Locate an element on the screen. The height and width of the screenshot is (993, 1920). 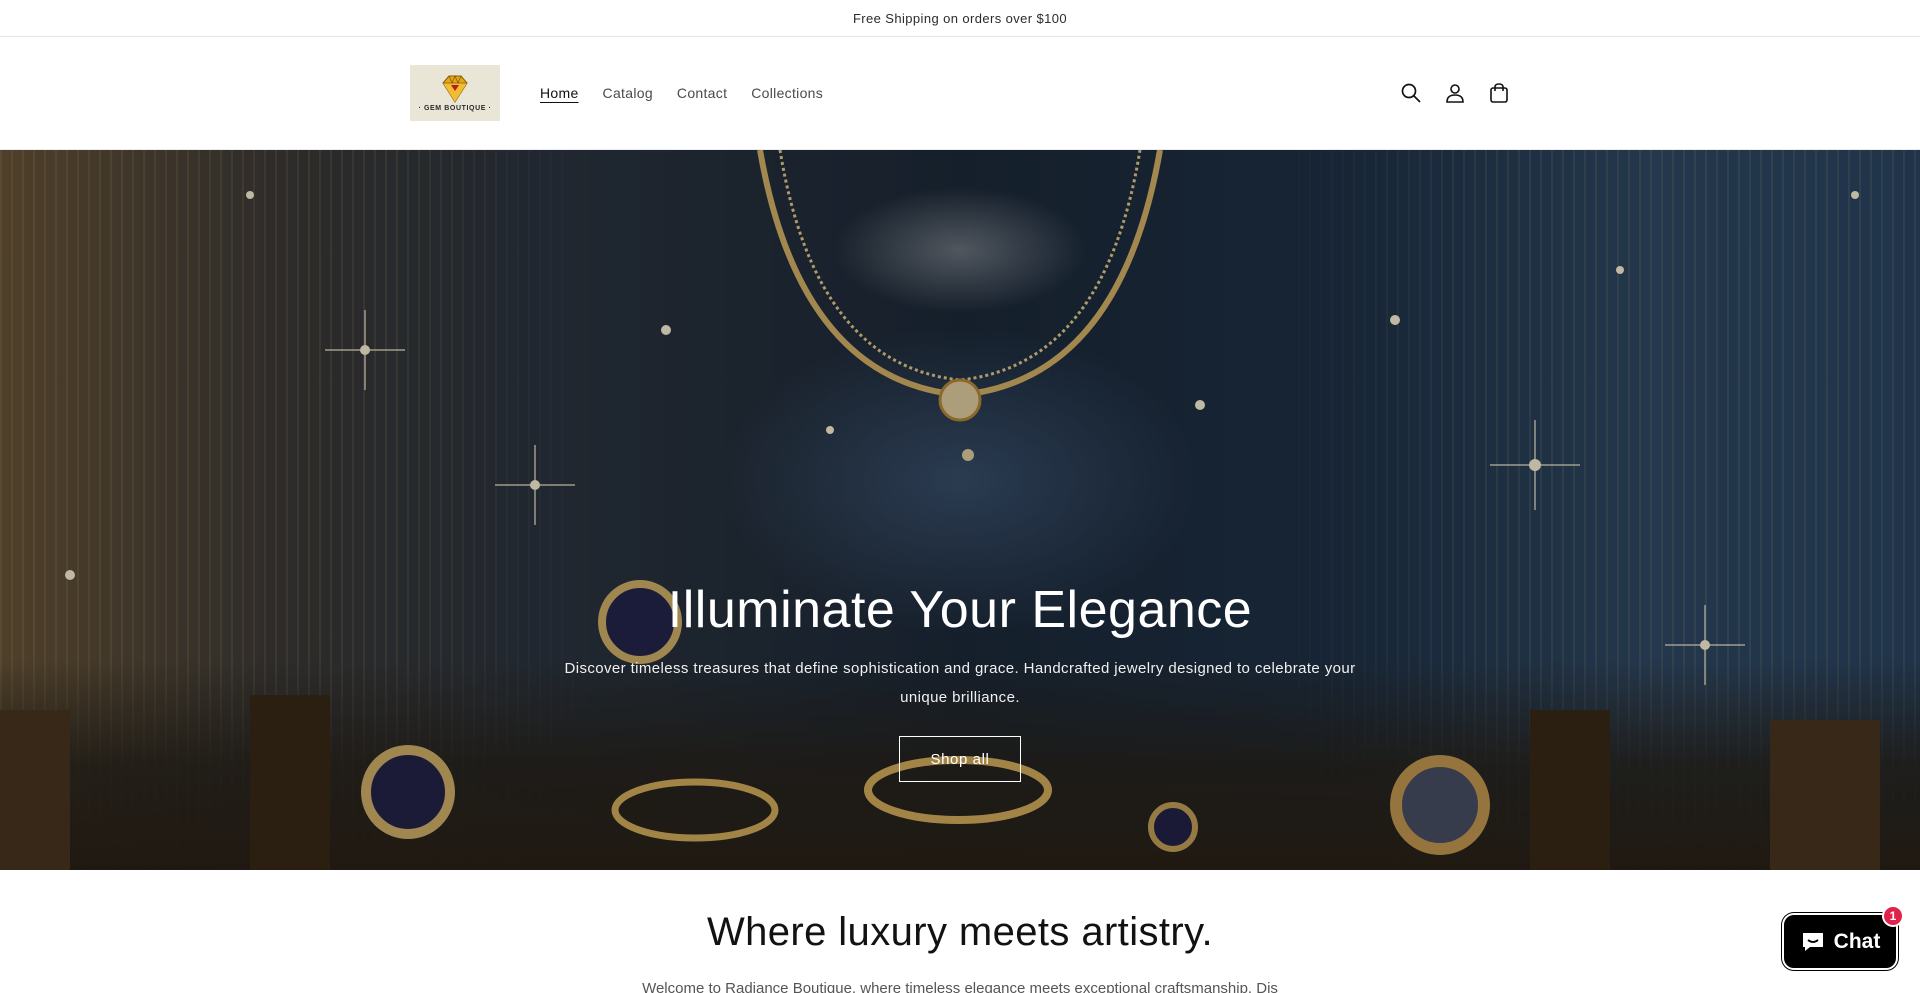
nav-collections: Collections is located at coordinates (787, 93).